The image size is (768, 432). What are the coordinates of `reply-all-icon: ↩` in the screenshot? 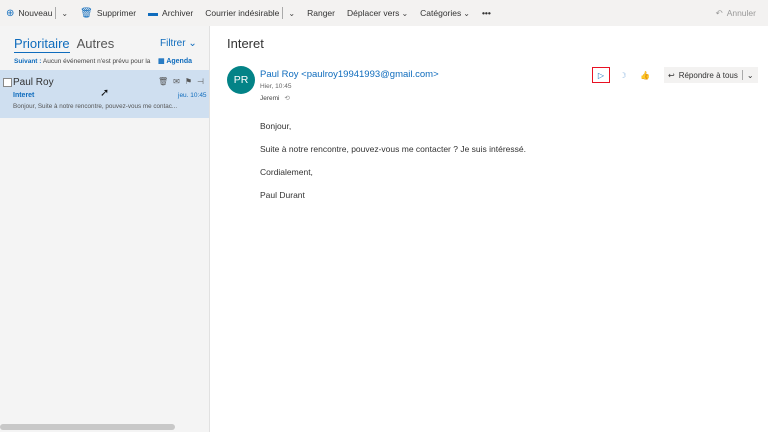 It's located at (671, 75).